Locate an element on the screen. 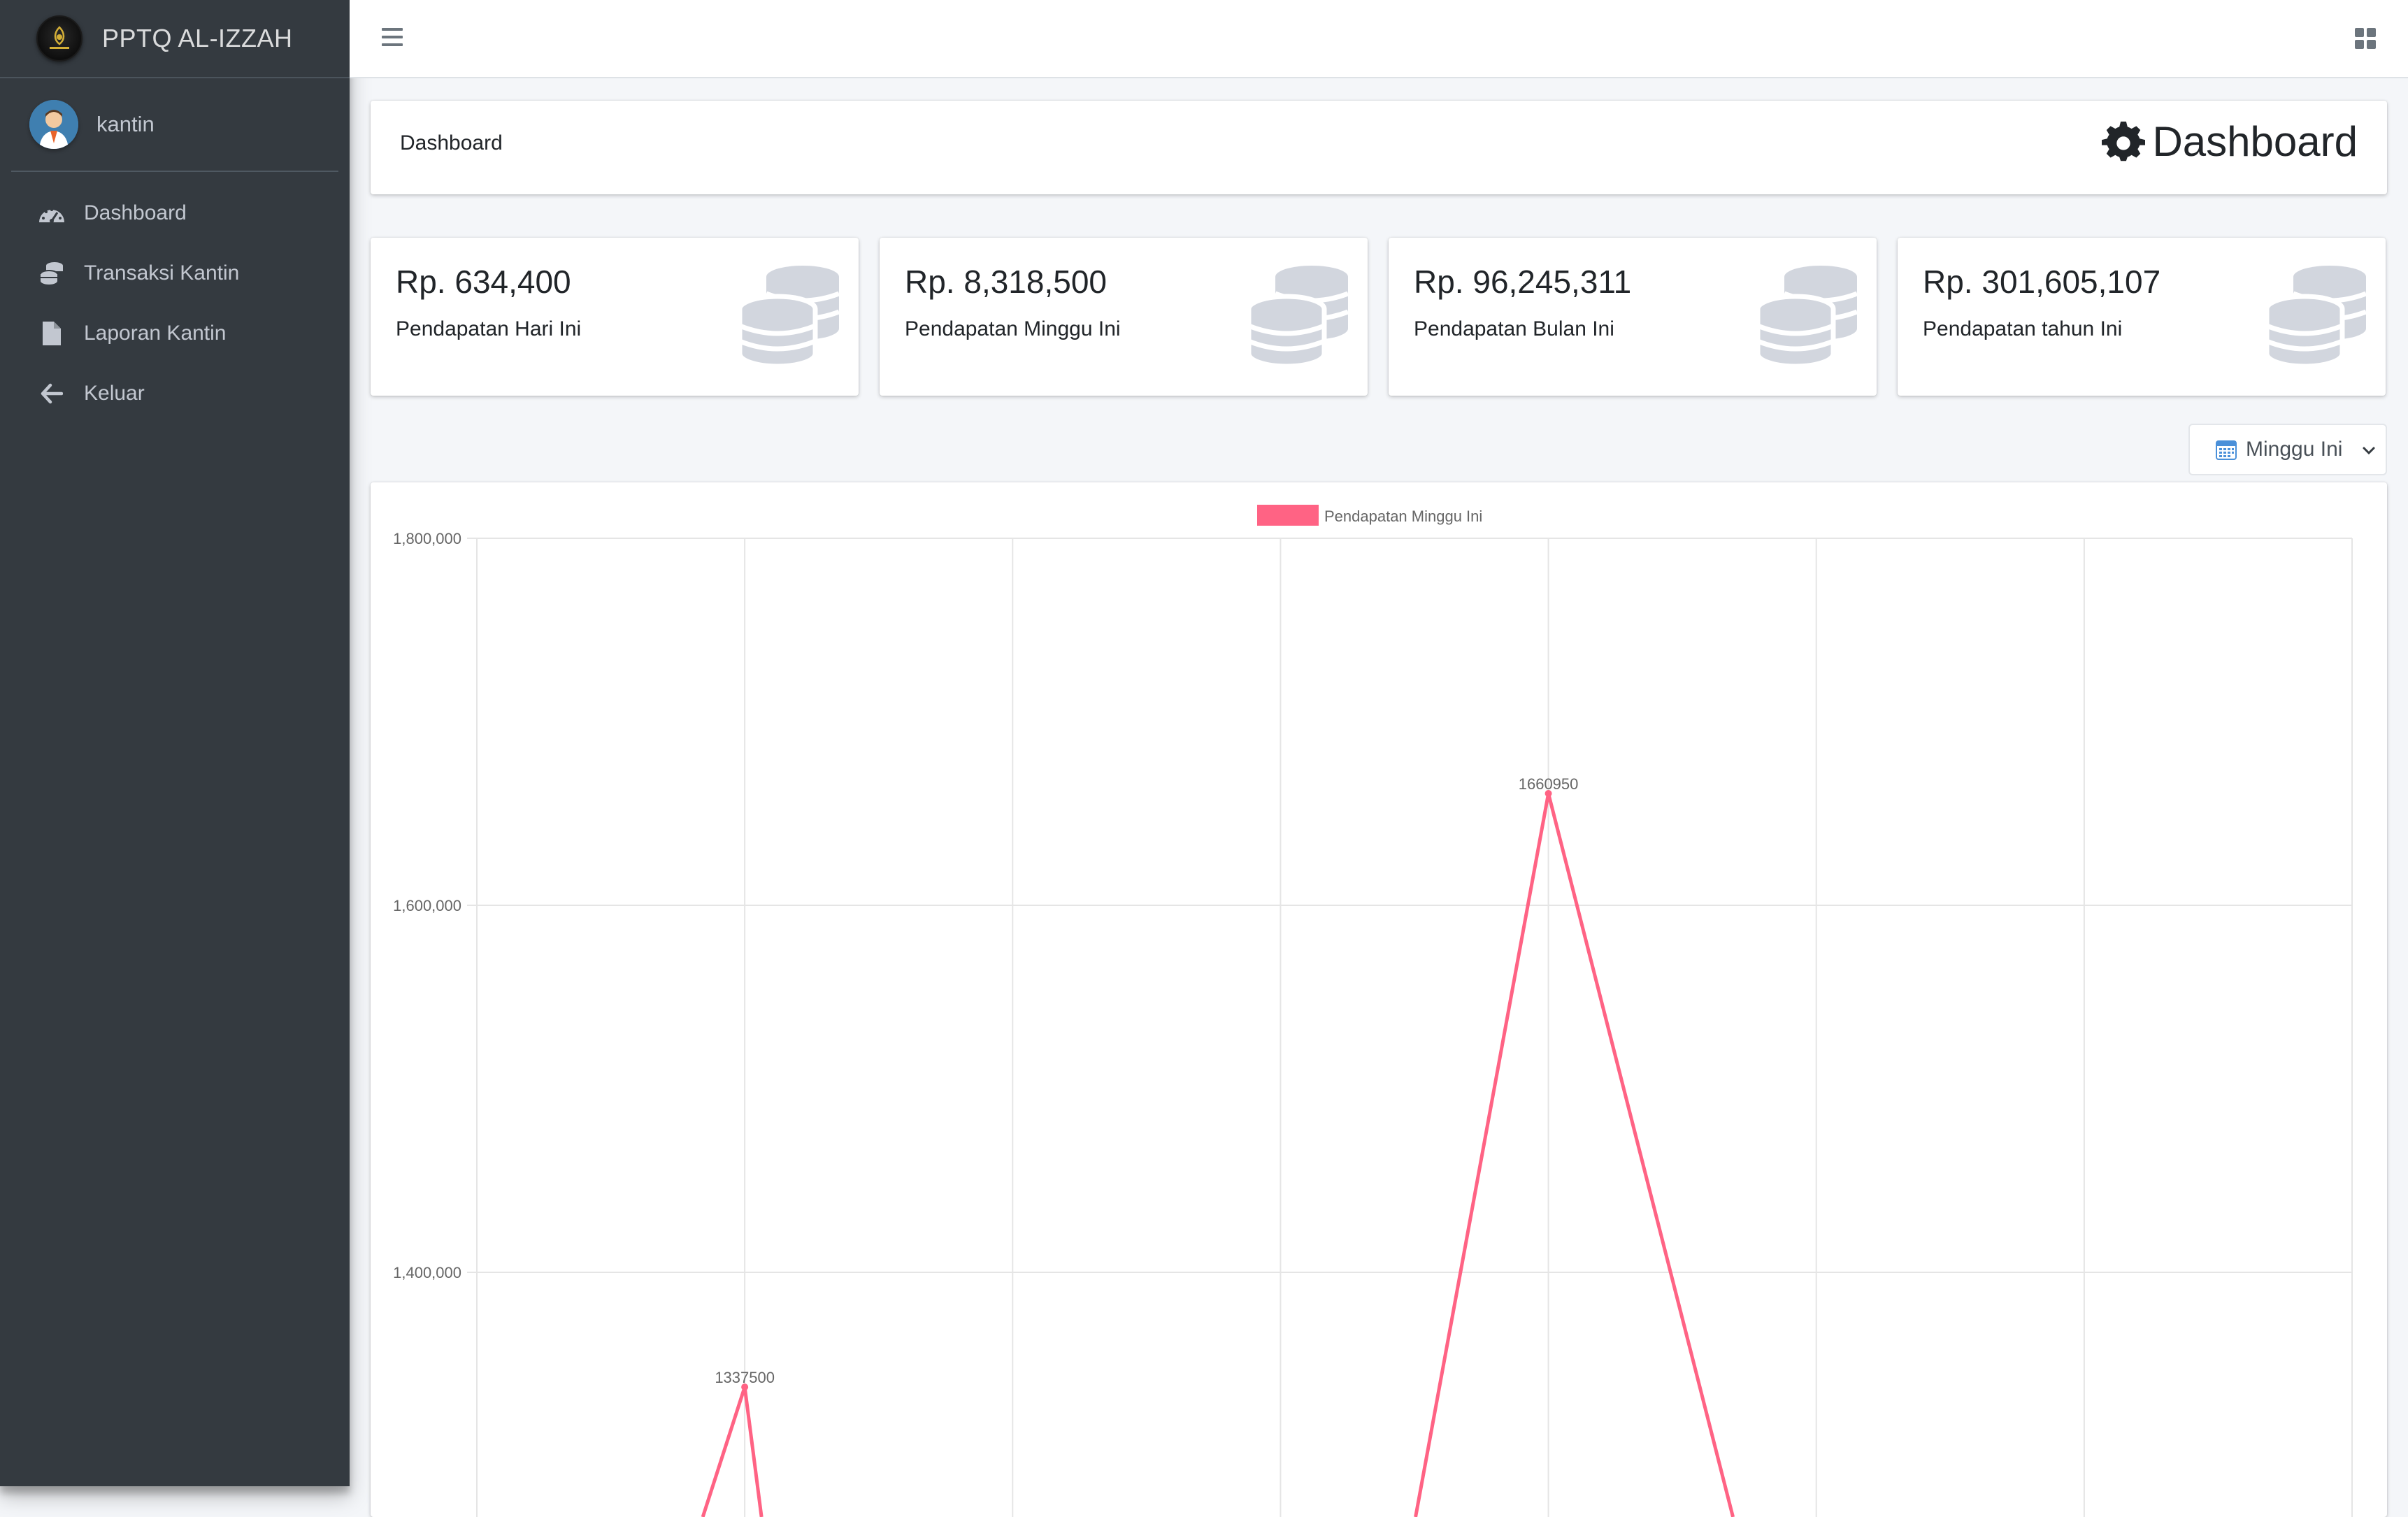  top-navbar is located at coordinates (1379, 39).